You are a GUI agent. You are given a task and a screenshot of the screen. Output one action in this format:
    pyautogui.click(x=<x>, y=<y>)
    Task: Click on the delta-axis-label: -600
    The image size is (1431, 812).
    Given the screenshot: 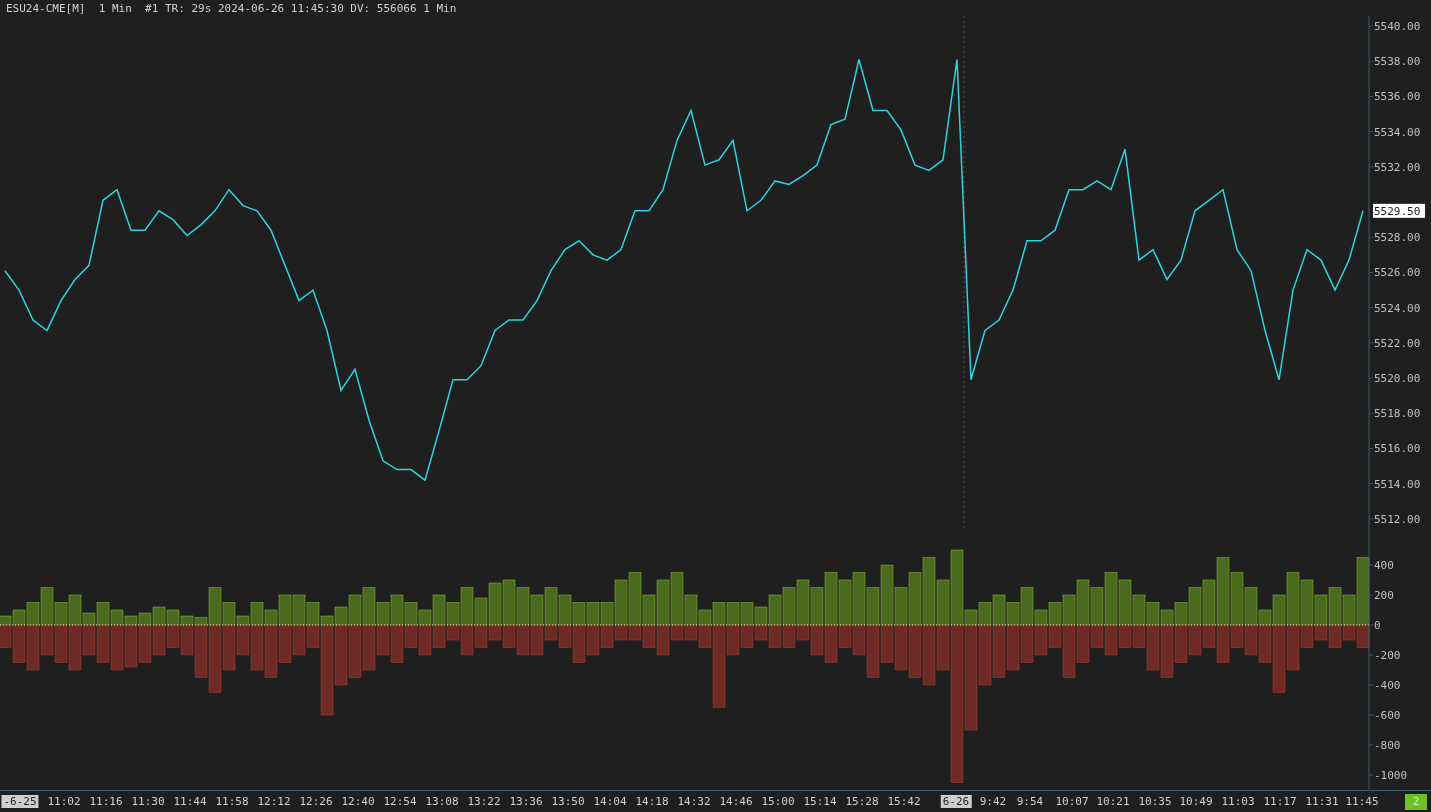 What is the action you would take?
    pyautogui.click(x=1387, y=715)
    